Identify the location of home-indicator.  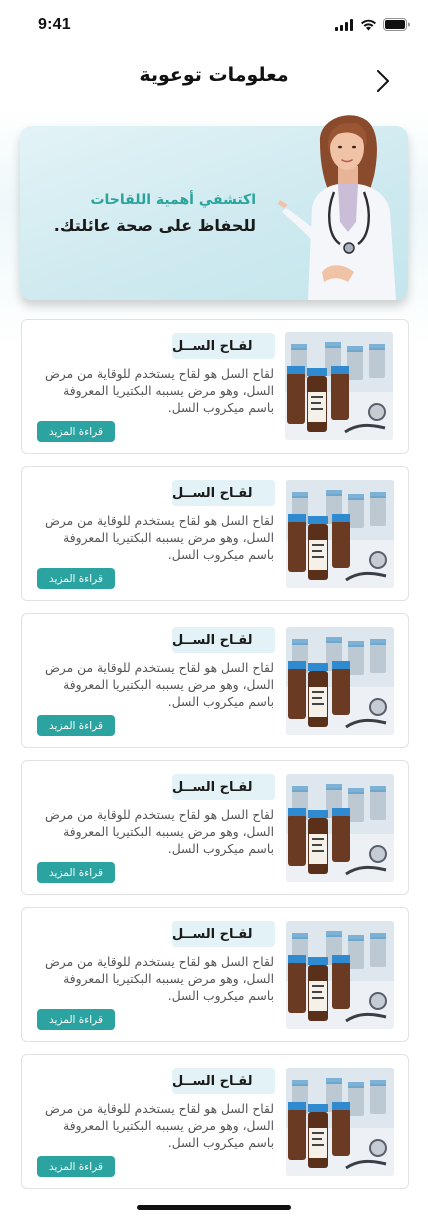
(214, 1207).